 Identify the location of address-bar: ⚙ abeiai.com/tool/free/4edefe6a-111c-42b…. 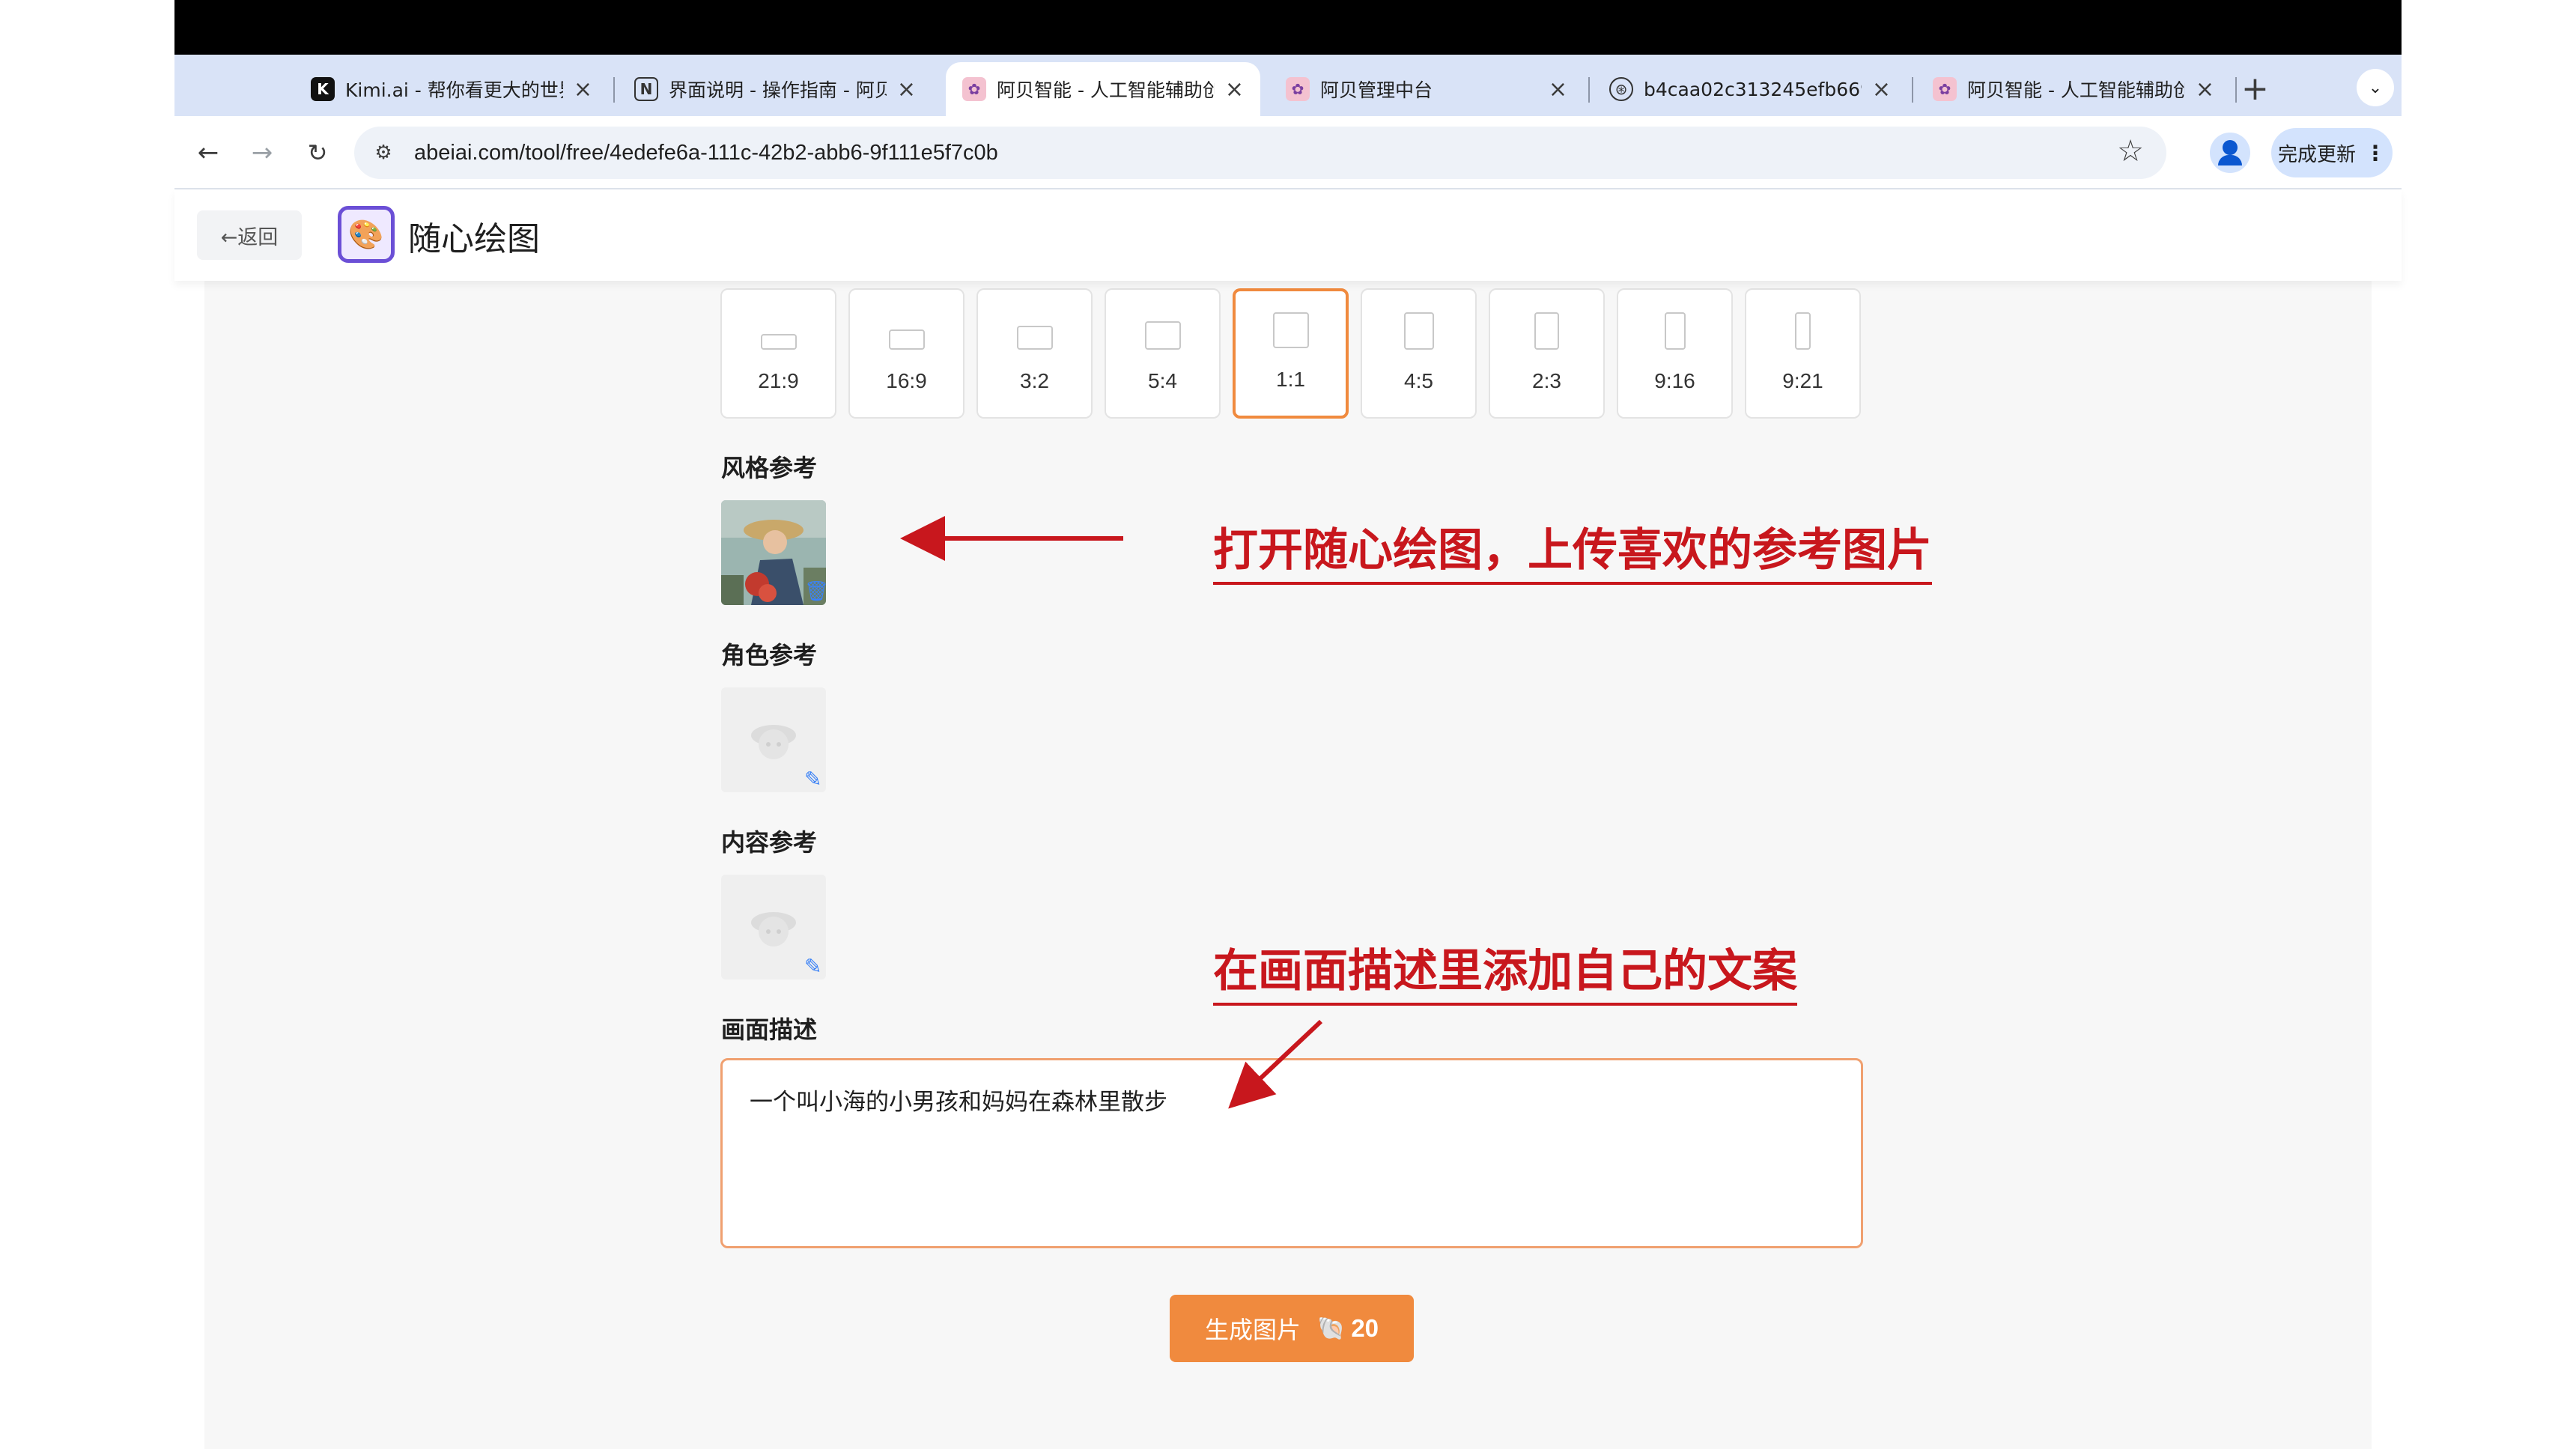
(1260, 153).